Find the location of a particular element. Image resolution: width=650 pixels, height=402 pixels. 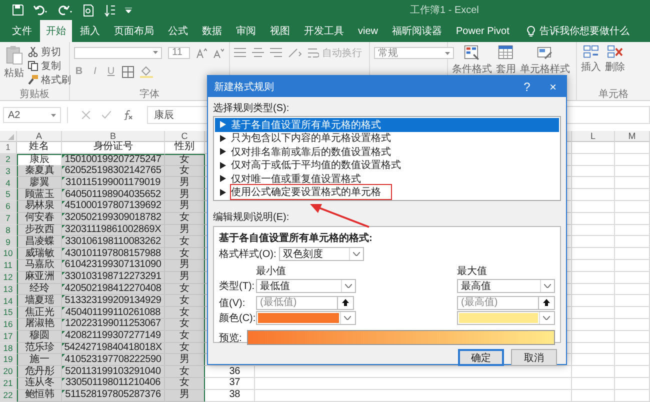

number-format-field: 常规 is located at coordinates (414, 53).